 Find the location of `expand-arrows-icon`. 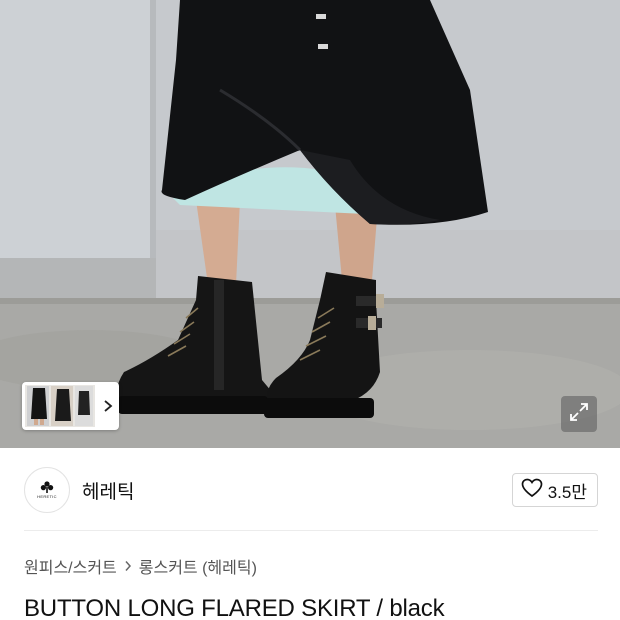

expand-arrows-icon is located at coordinates (579, 414).